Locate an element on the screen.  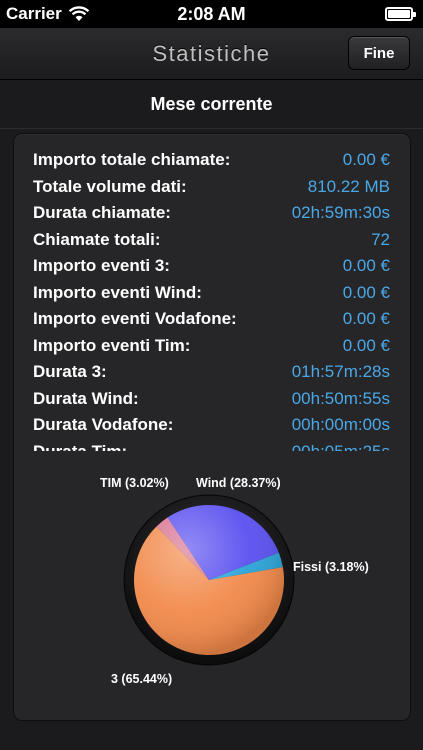
stat-label: Importo totale chiamate: is located at coordinates (132, 160).